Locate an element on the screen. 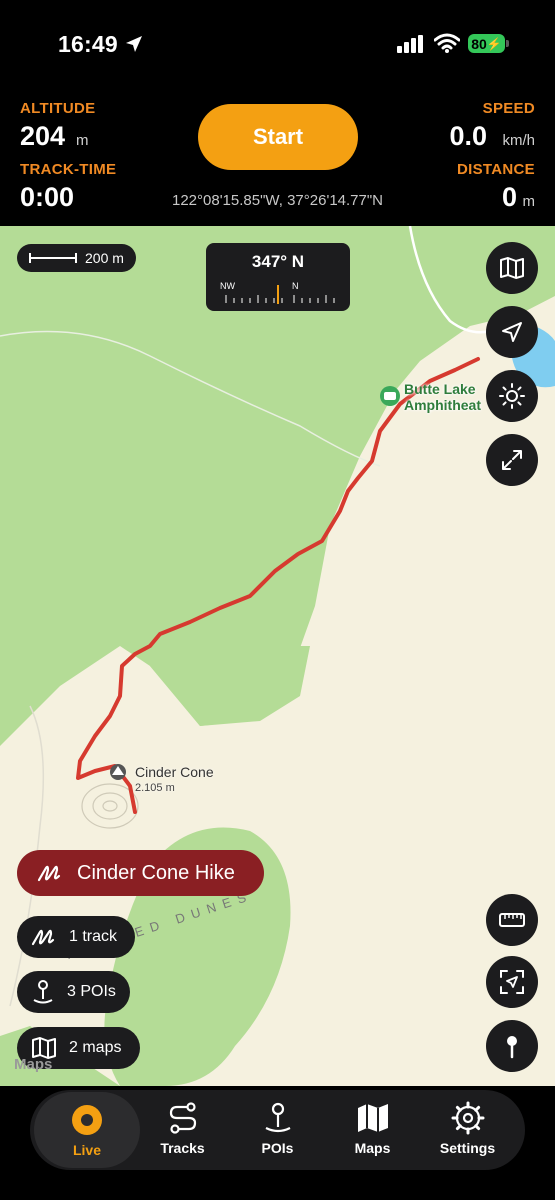  settings-icon is located at coordinates (467, 1118).